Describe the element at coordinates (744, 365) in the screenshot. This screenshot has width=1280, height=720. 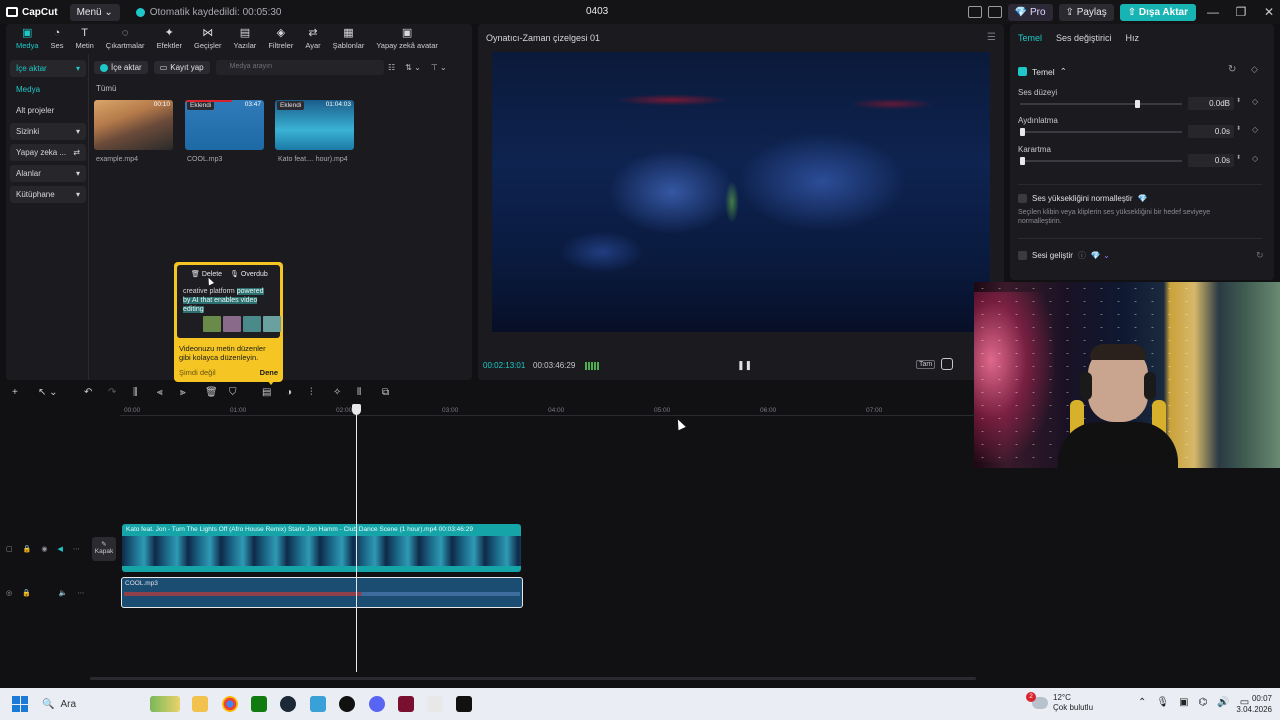
I see `pause-icon: ❚❚` at that location.